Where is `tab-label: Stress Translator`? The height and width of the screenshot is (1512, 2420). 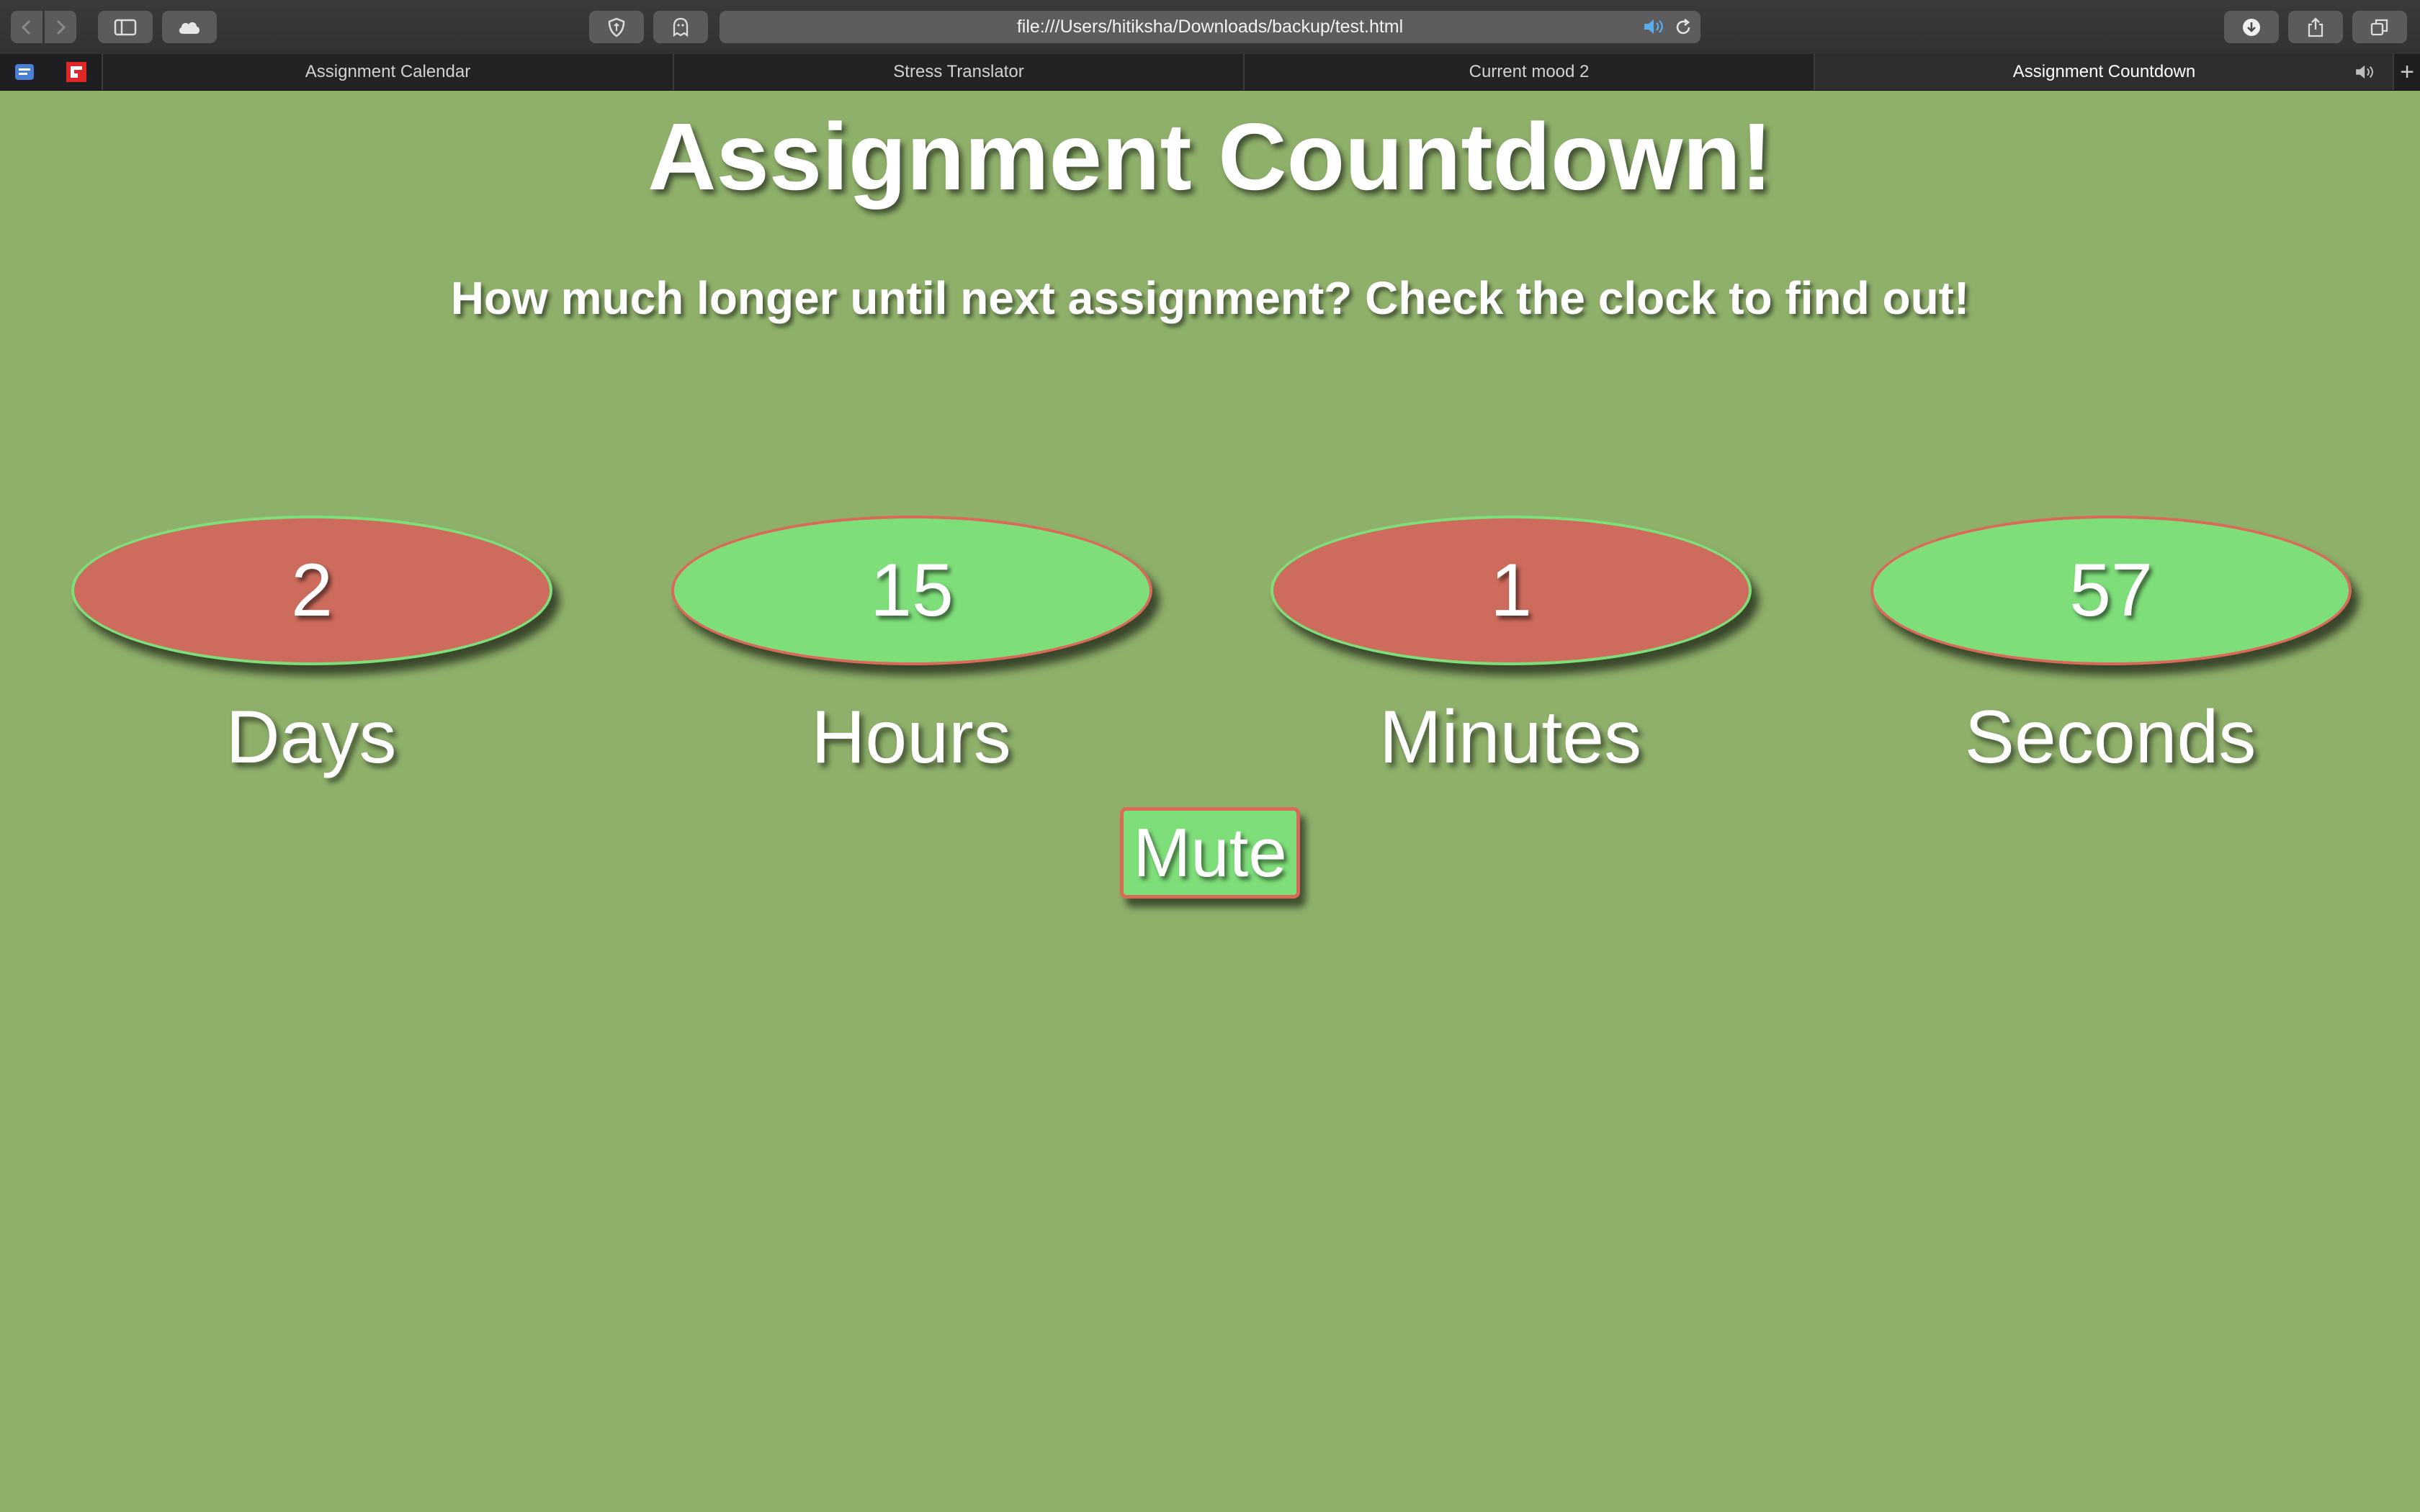 tab-label: Stress Translator is located at coordinates (958, 71).